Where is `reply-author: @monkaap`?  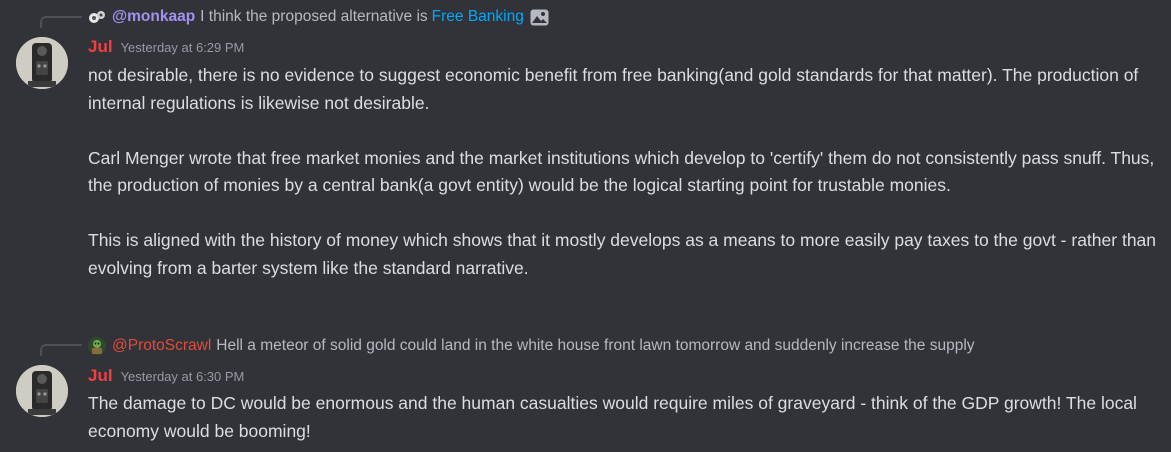
reply-author: @monkaap is located at coordinates (153, 17).